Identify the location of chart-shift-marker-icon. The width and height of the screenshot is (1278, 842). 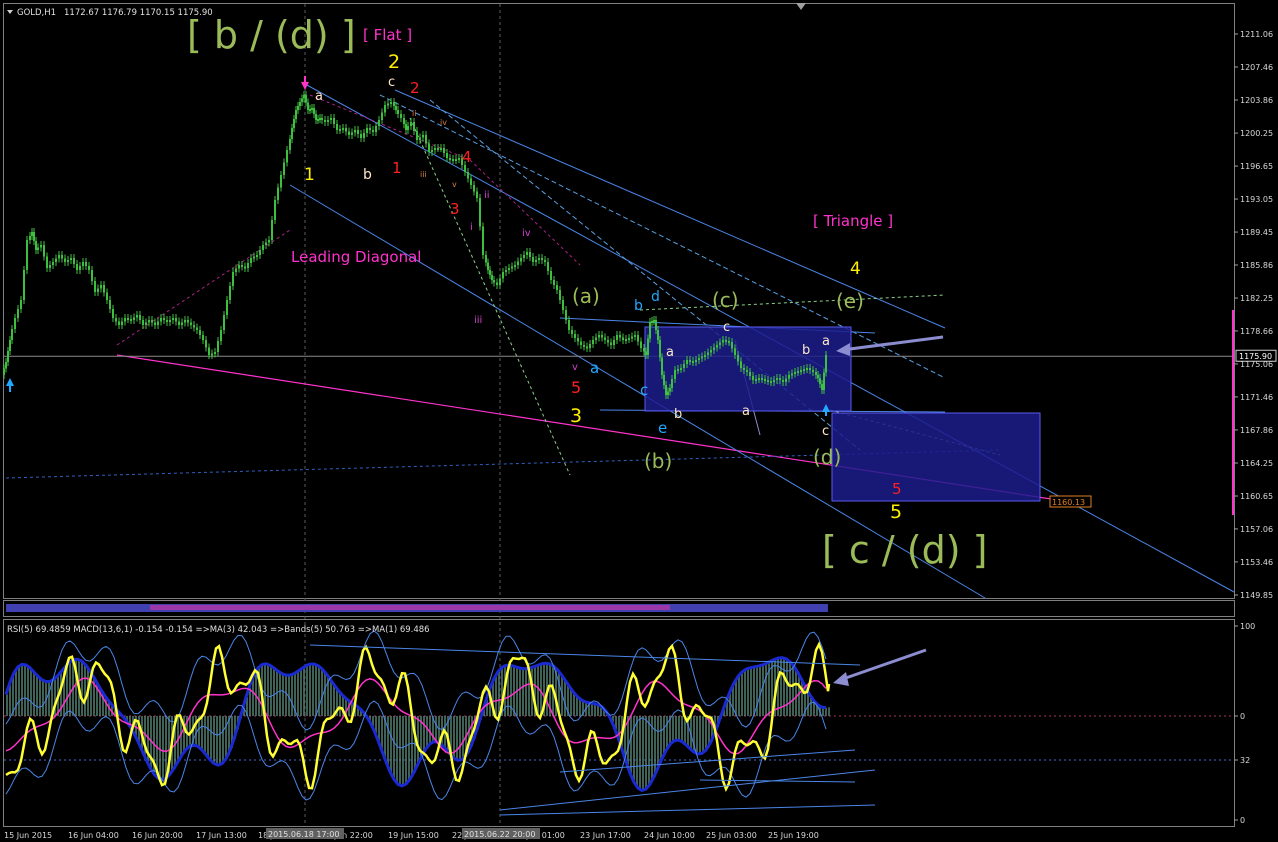
(801, 6).